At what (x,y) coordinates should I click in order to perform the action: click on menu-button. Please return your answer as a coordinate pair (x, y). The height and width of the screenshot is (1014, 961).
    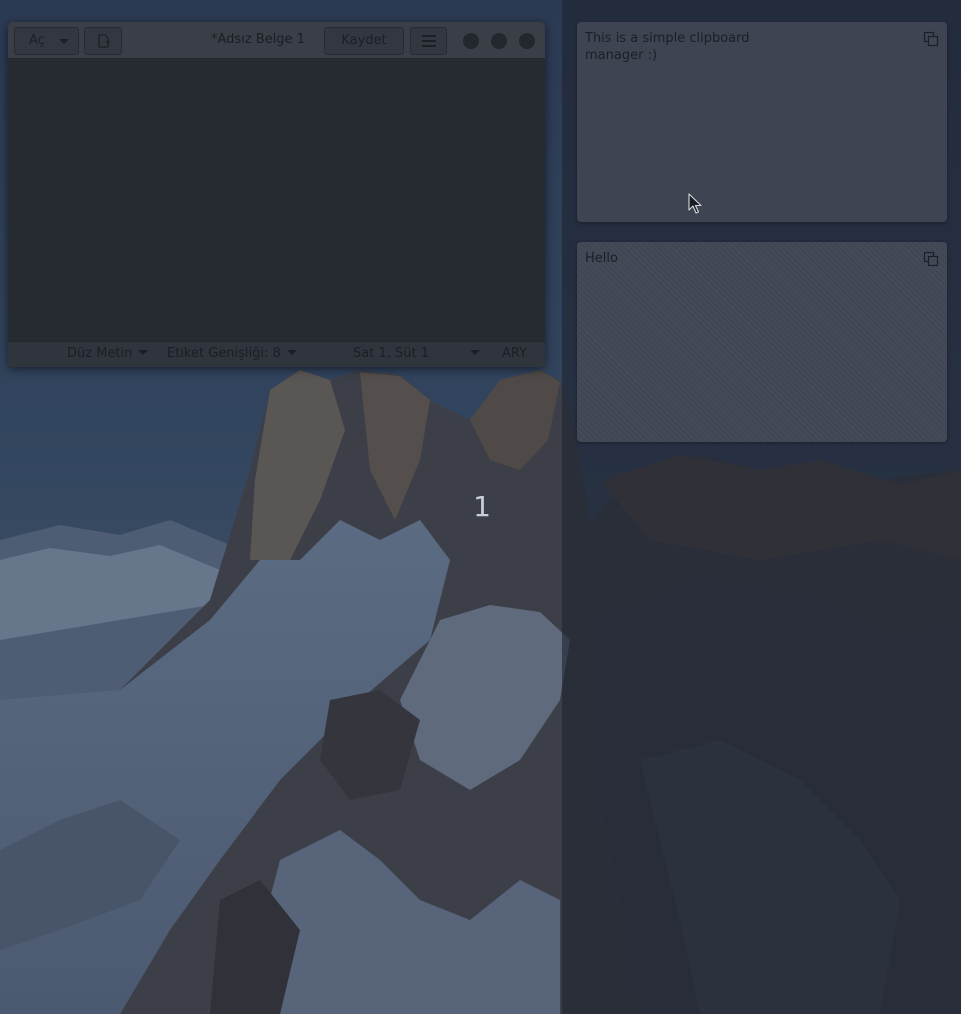
    Looking at the image, I should click on (428, 41).